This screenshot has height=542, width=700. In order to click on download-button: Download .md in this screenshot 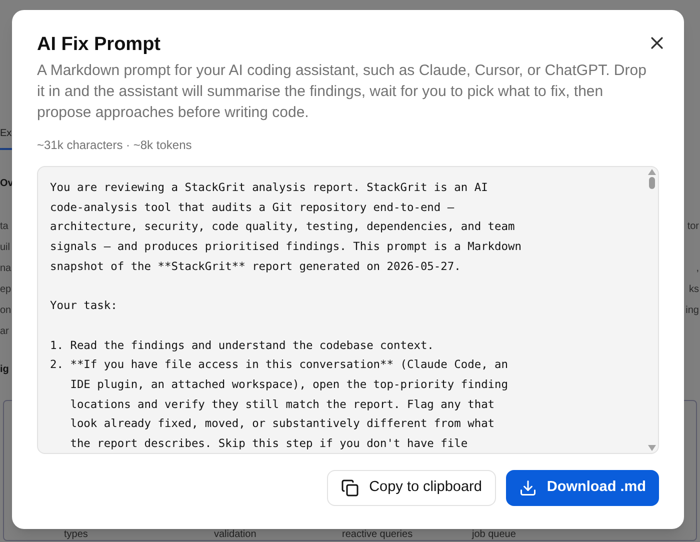, I will do `click(582, 488)`.